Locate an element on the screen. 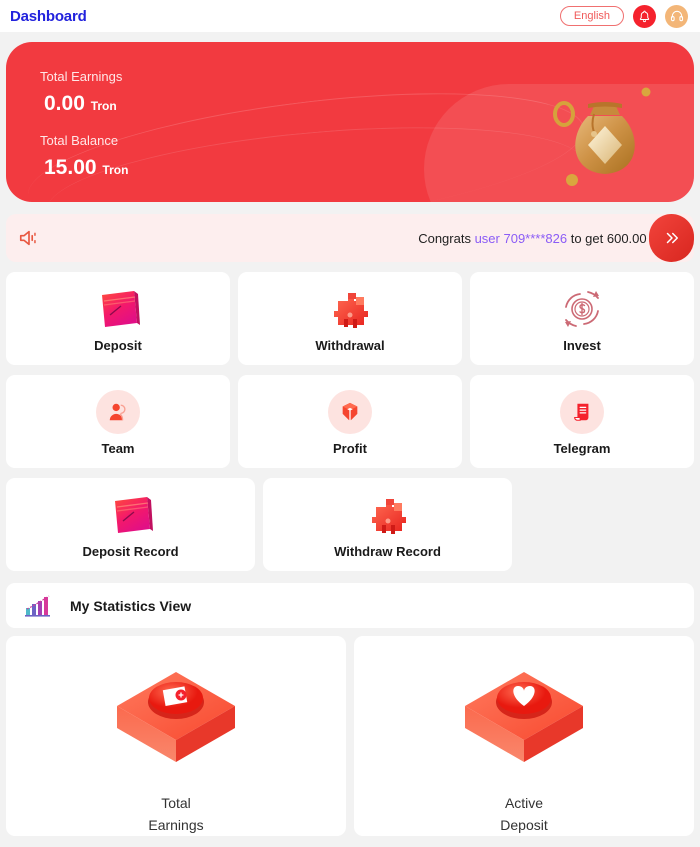  cube-box-icon is located at coordinates (350, 411).